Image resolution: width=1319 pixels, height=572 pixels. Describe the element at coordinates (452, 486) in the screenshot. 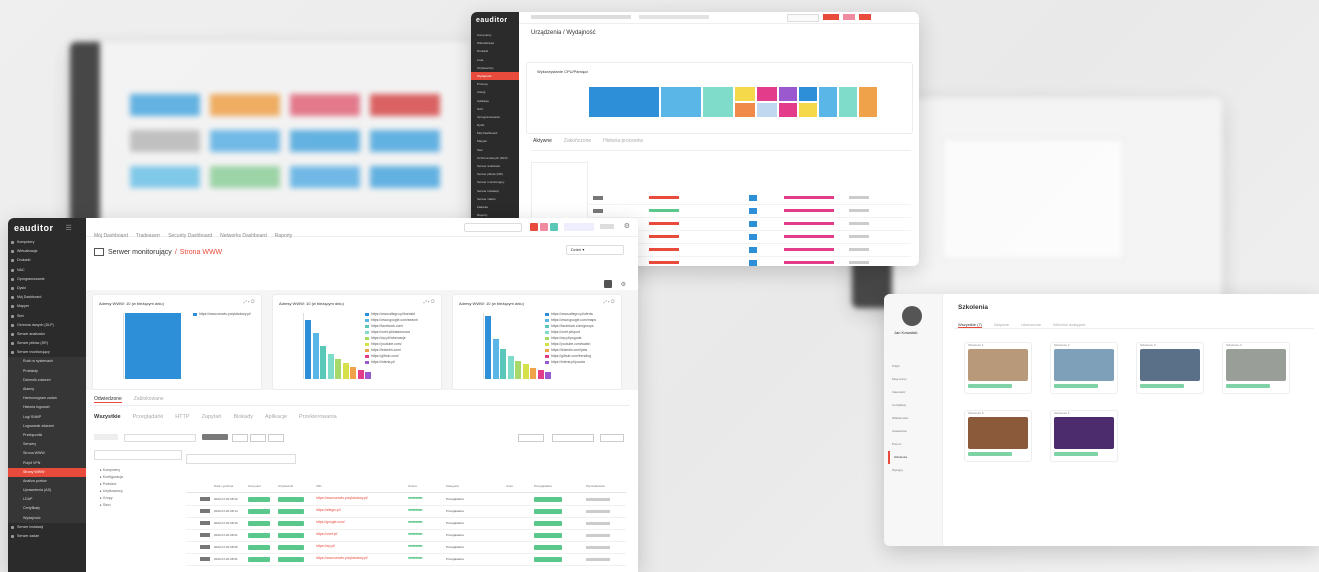

I see `column-header: Kategoria` at that location.